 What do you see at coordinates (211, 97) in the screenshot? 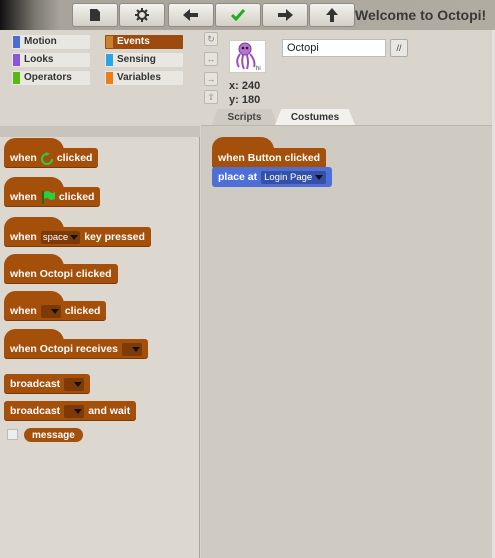
I see `lock-icon: ⇧` at bounding box center [211, 97].